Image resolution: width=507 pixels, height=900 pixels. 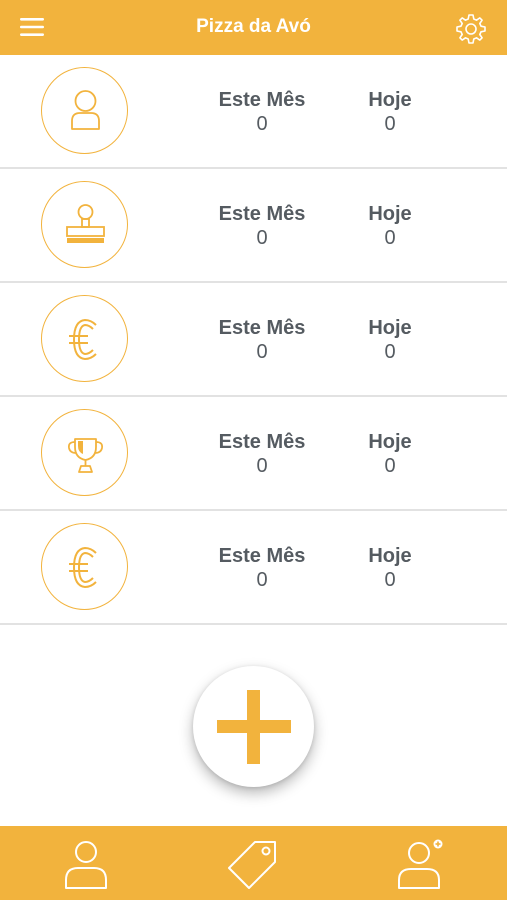 I want to click on header-bar: Pizza da Avó, so click(x=253, y=27).